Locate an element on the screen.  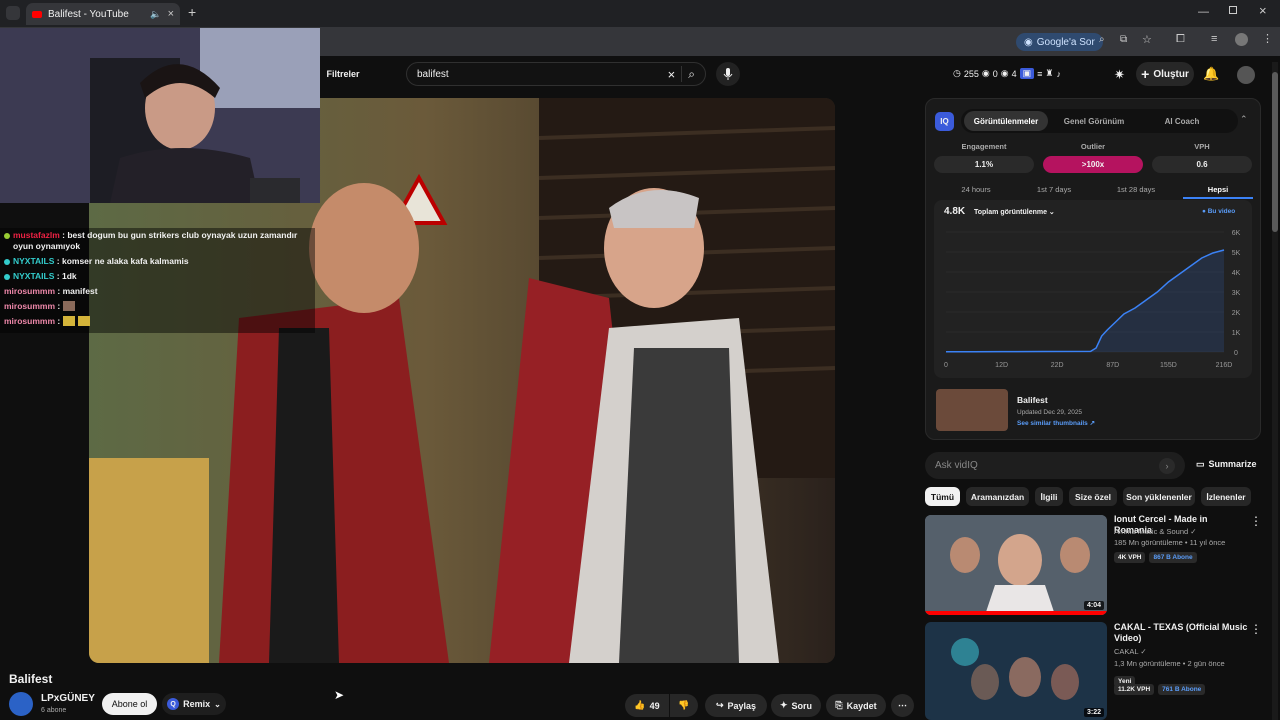
scrollbar-thumb is located at coordinates (1275, 152).